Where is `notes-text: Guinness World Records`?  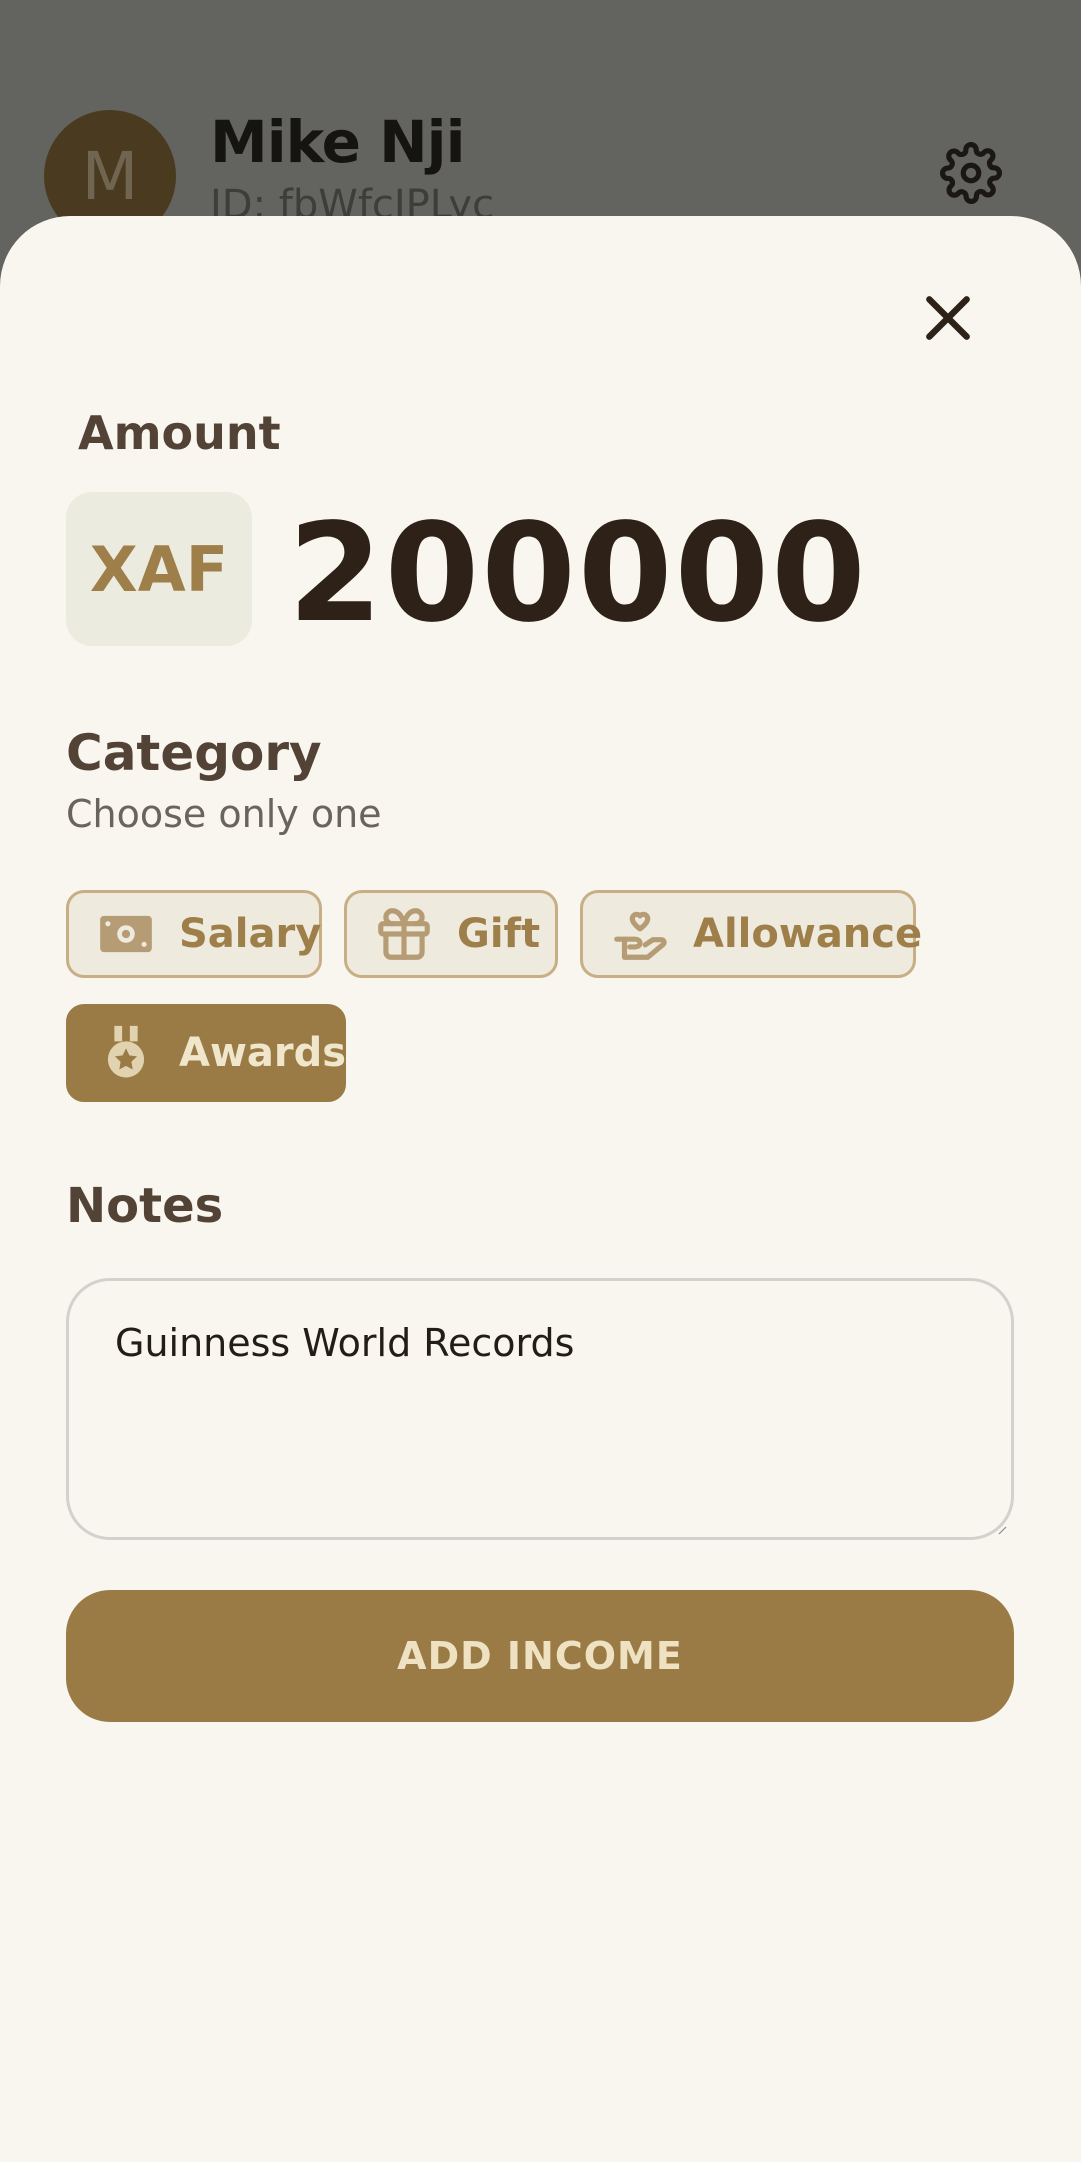
notes-text: Guinness World Records is located at coordinates (345, 1343).